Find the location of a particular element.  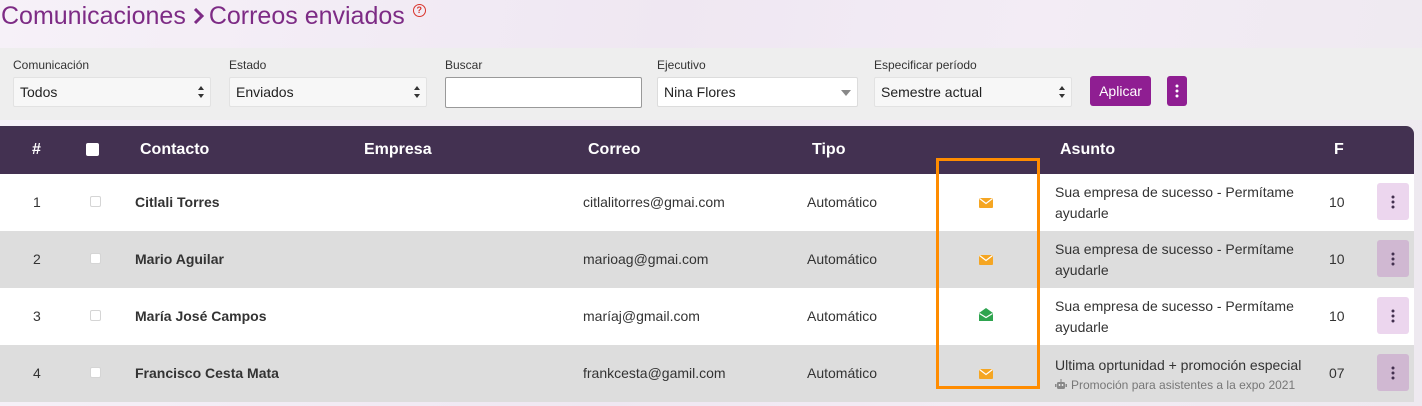

filter-estado: Estado Enviados is located at coordinates (328, 82).